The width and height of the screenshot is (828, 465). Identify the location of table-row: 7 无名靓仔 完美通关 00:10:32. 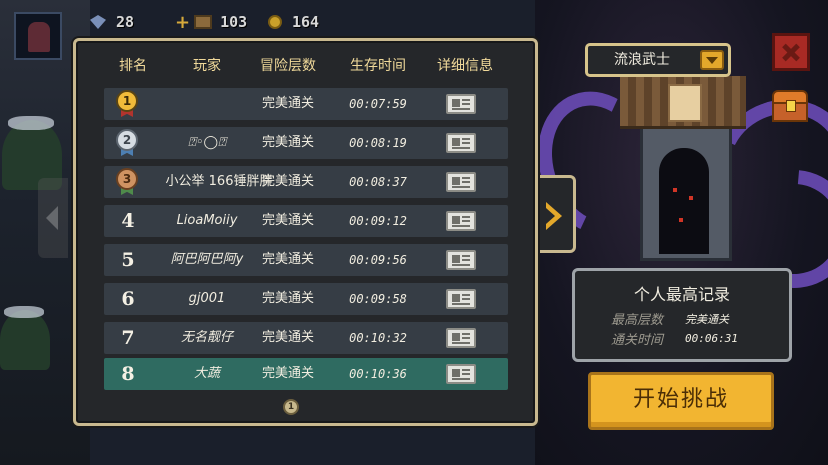
(306, 338).